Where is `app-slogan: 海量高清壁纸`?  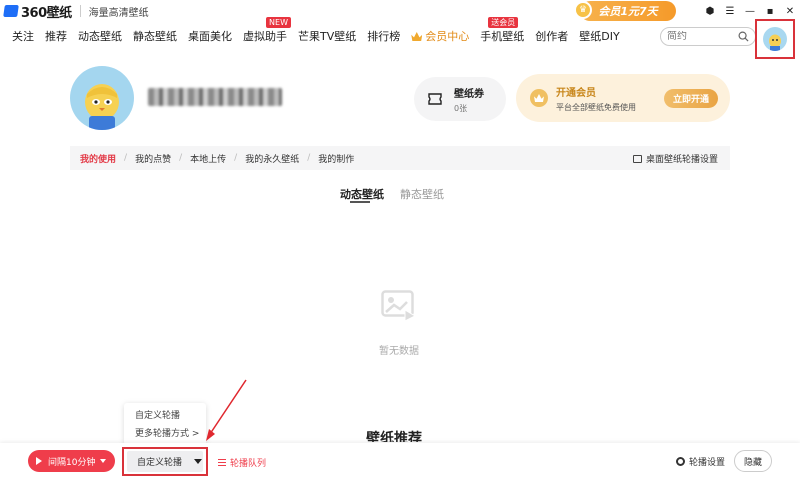 app-slogan: 海量高清壁纸 is located at coordinates (118, 13).